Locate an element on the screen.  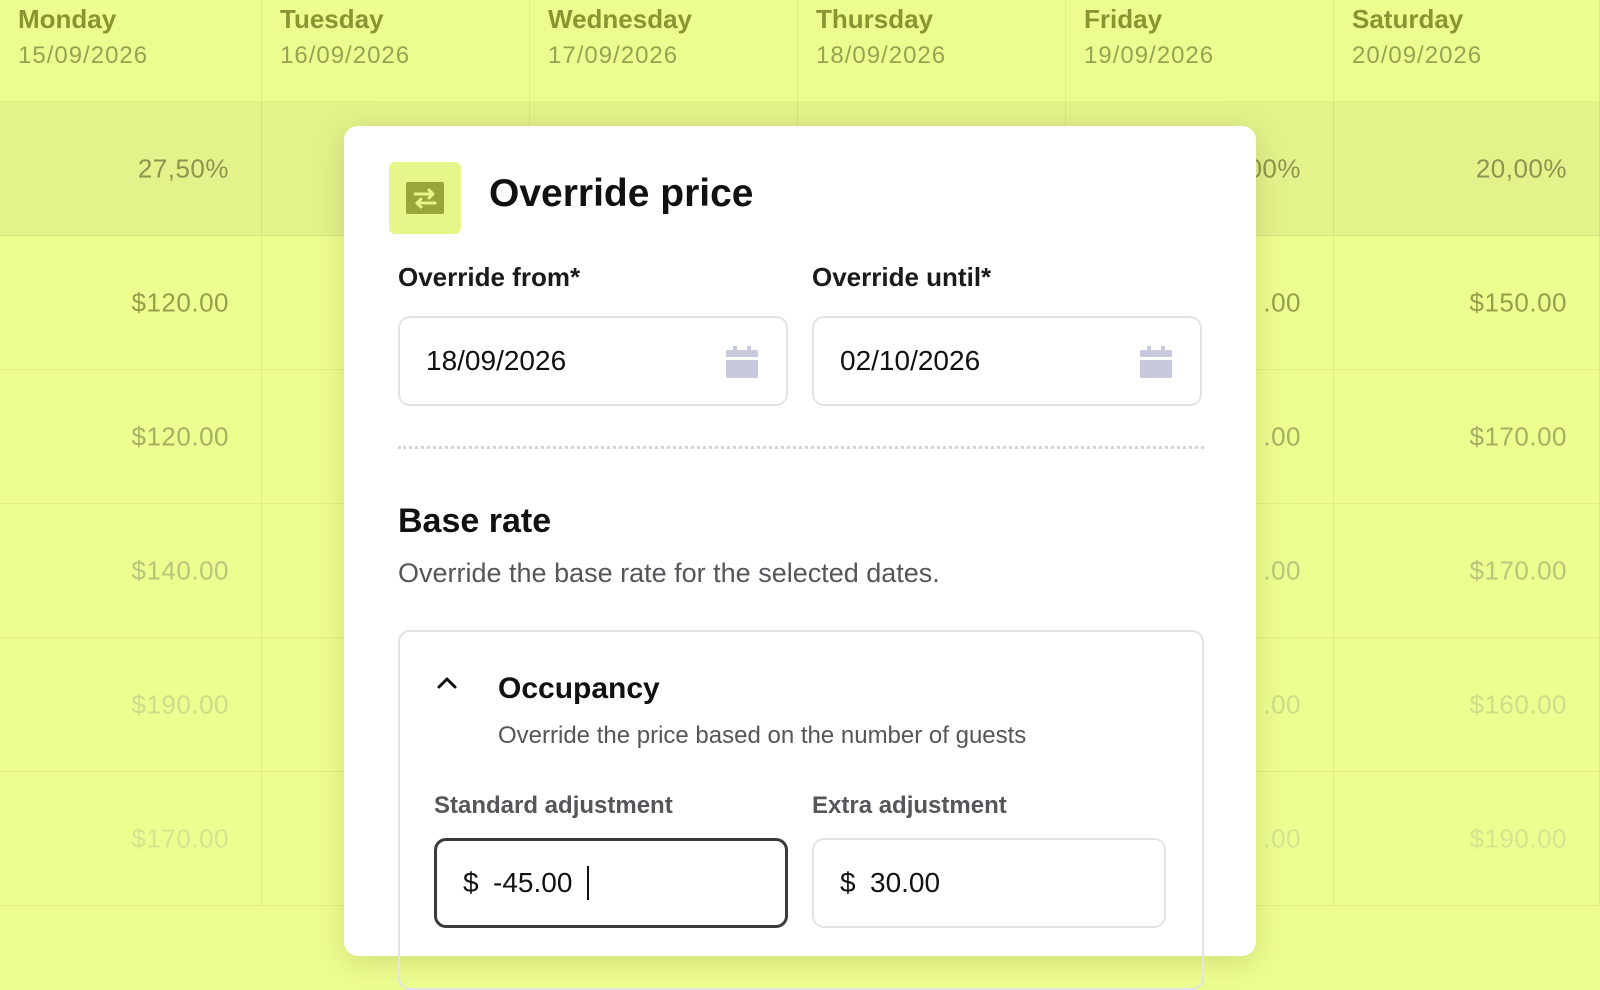
day-name: Tuesday is located at coordinates (332, 19).